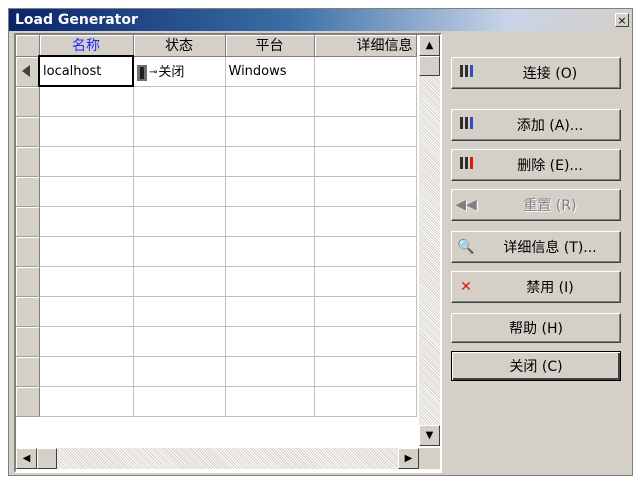  What do you see at coordinates (408, 458) in the screenshot?
I see `scroll-right-icon: ▶` at bounding box center [408, 458].